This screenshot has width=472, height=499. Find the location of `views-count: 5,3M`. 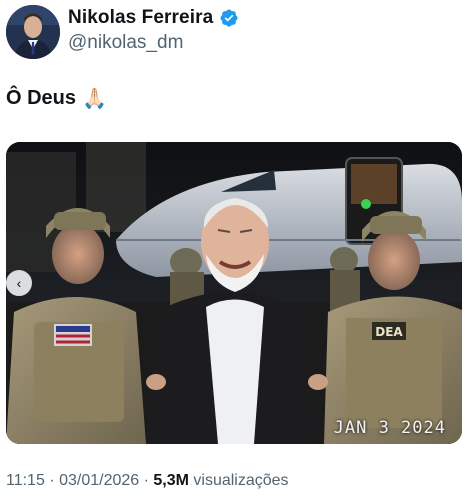

views-count: 5,3M is located at coordinates (171, 480).